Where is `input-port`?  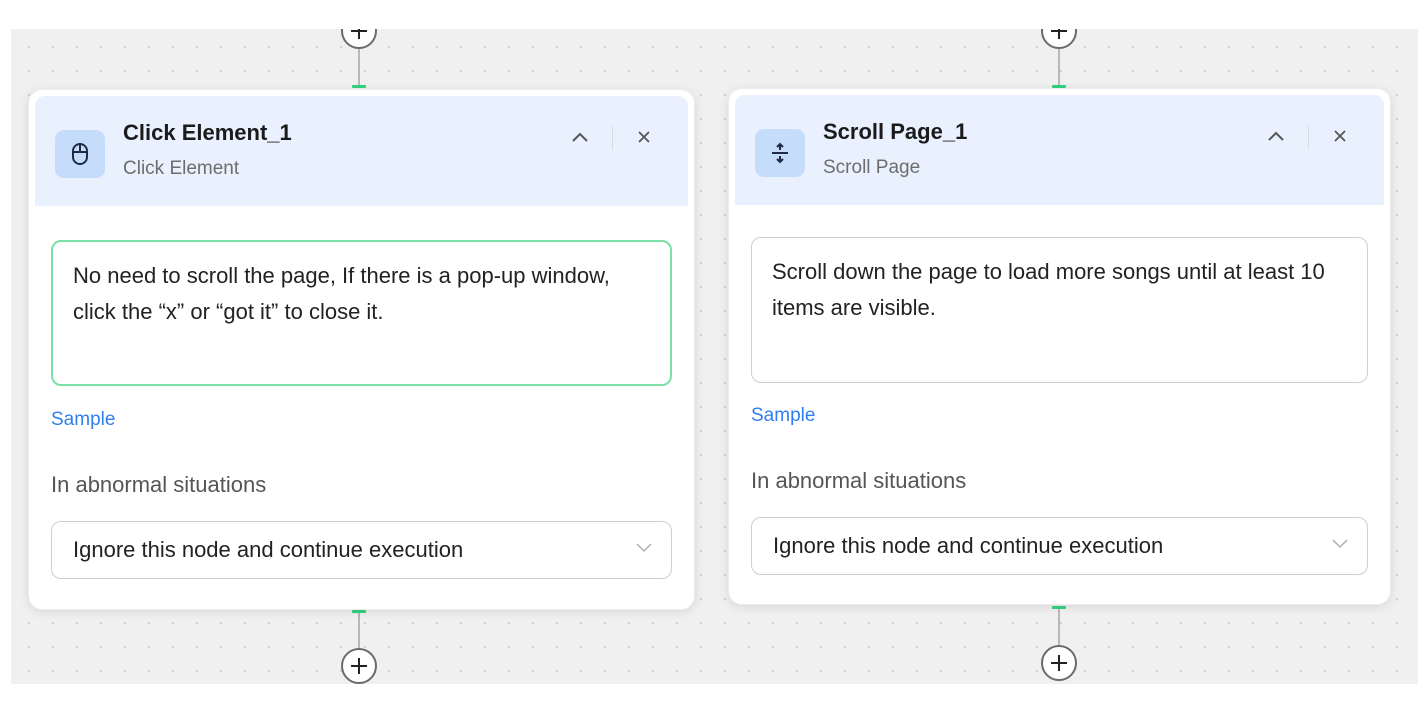 input-port is located at coordinates (359, 86).